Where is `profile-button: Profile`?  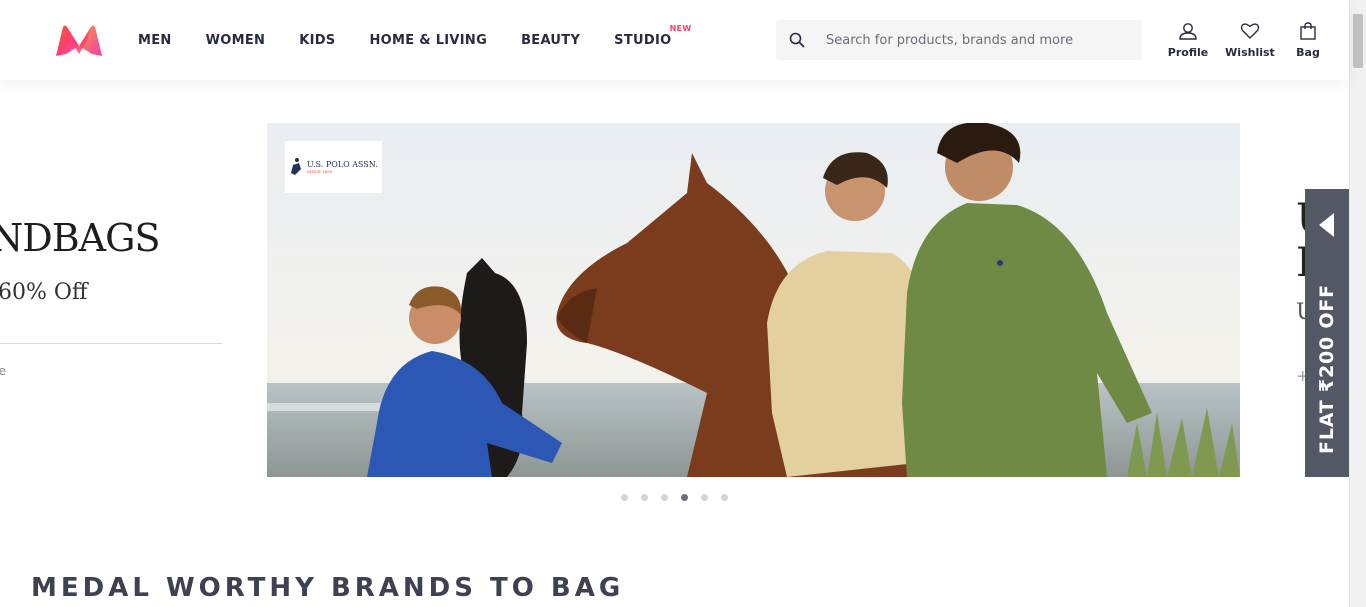 profile-button: Profile is located at coordinates (1188, 40).